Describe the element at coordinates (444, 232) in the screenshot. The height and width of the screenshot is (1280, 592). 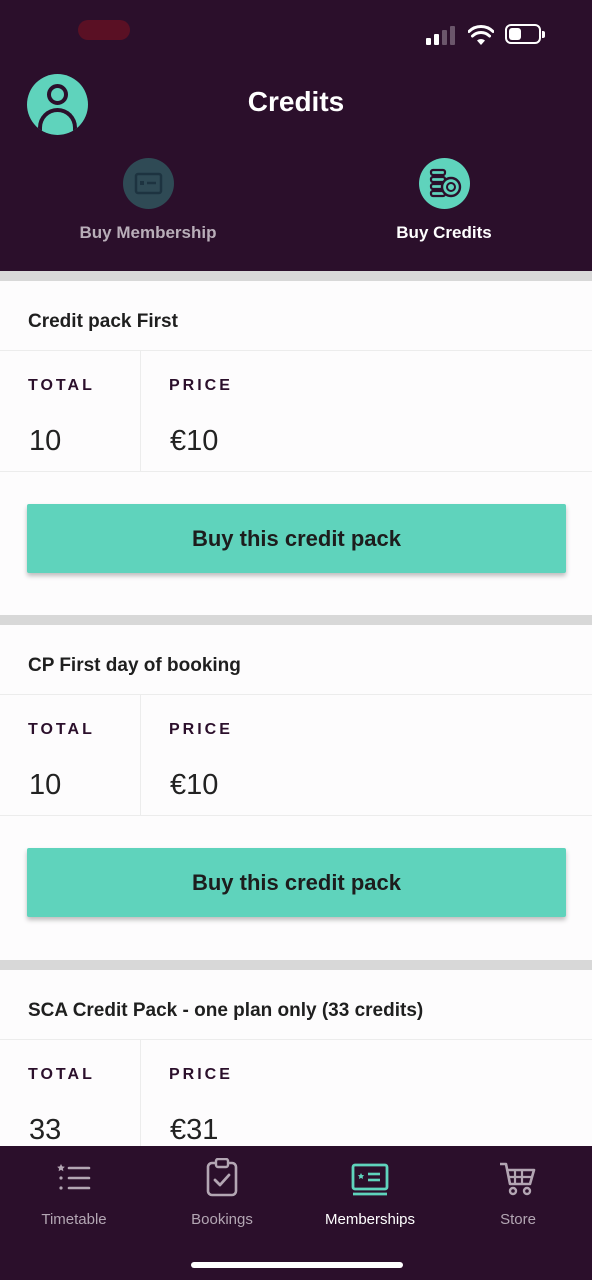
I see `tab-buy-credits-label: Buy Credits` at that location.